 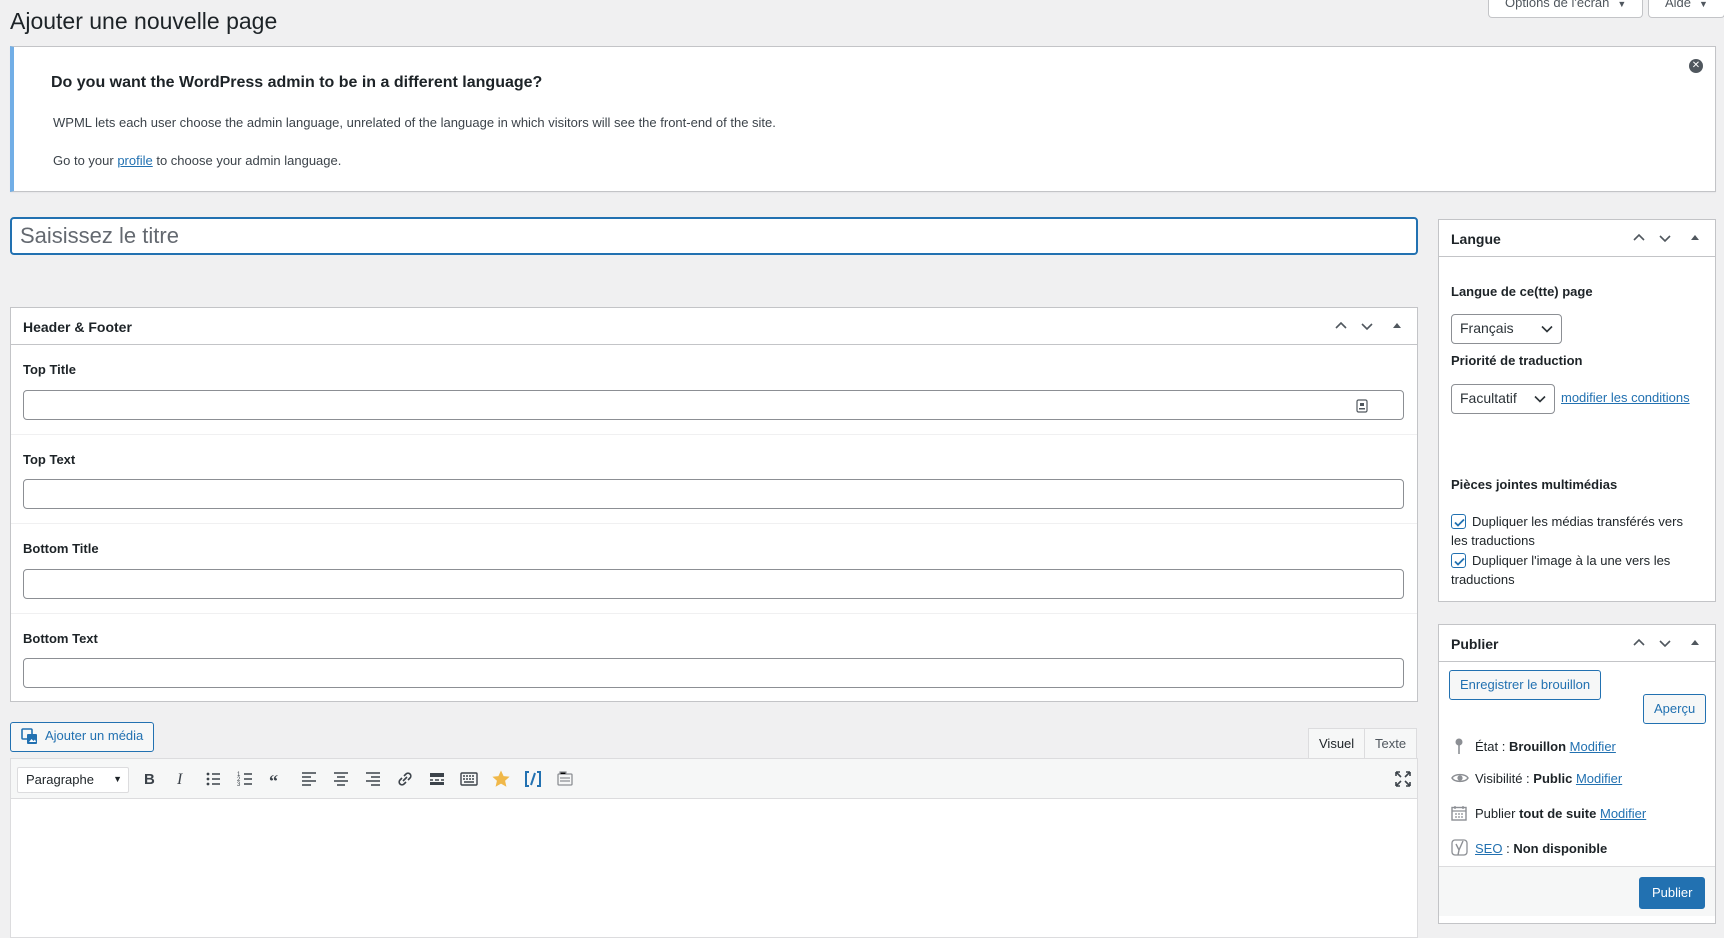 What do you see at coordinates (713, 673) in the screenshot?
I see `bottom-text-input` at bounding box center [713, 673].